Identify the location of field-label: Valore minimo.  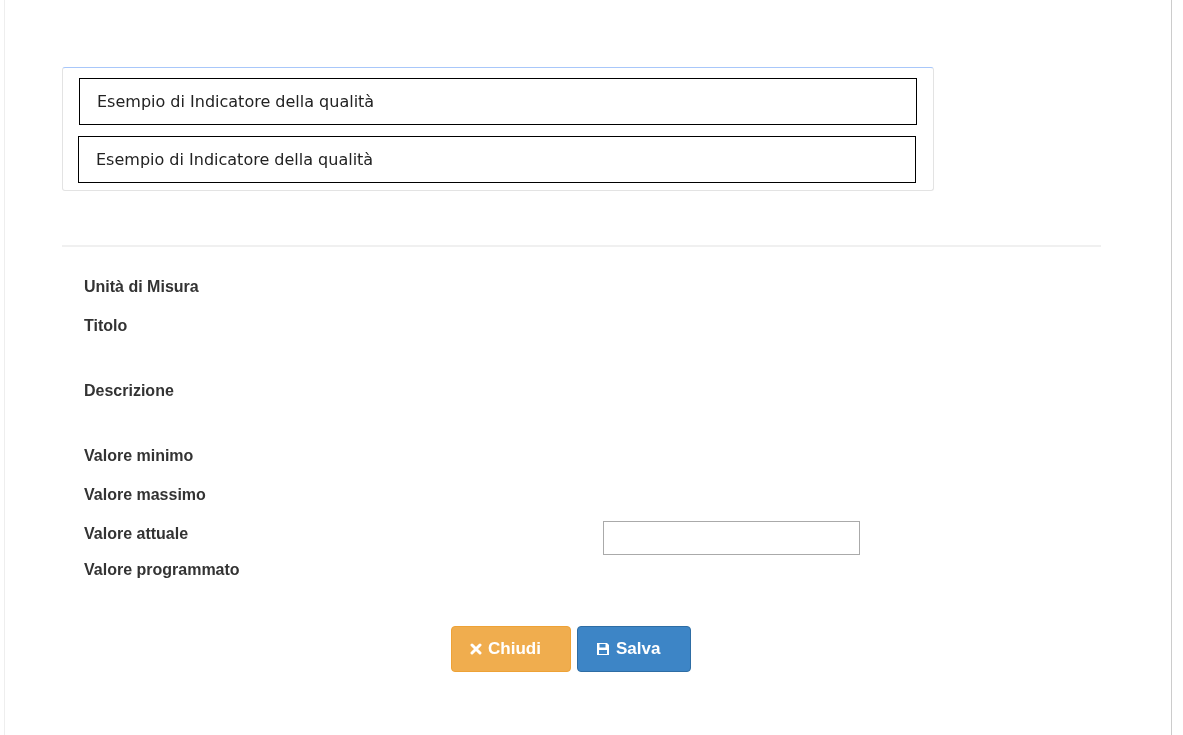
(139, 456).